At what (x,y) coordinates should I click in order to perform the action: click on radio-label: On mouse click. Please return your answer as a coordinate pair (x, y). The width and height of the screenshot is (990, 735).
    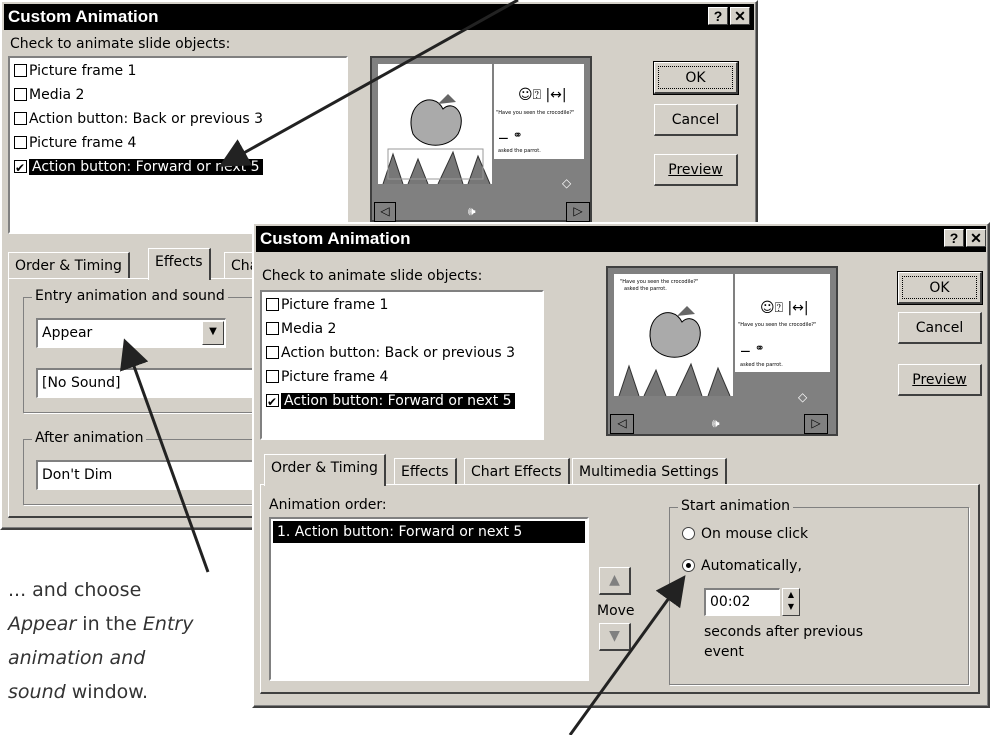
    Looking at the image, I should click on (755, 534).